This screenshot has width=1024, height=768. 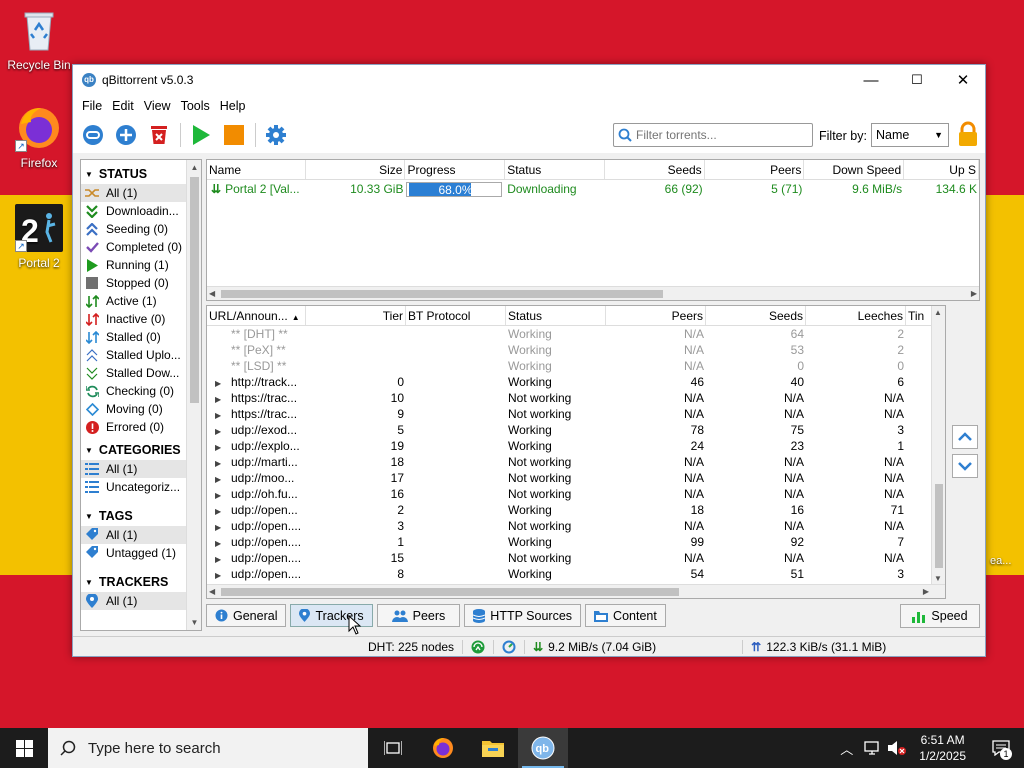 I want to click on tracker-row: ▶ https://trac... 10 Not working N/A N/A N/A, so click(x=576, y=398).